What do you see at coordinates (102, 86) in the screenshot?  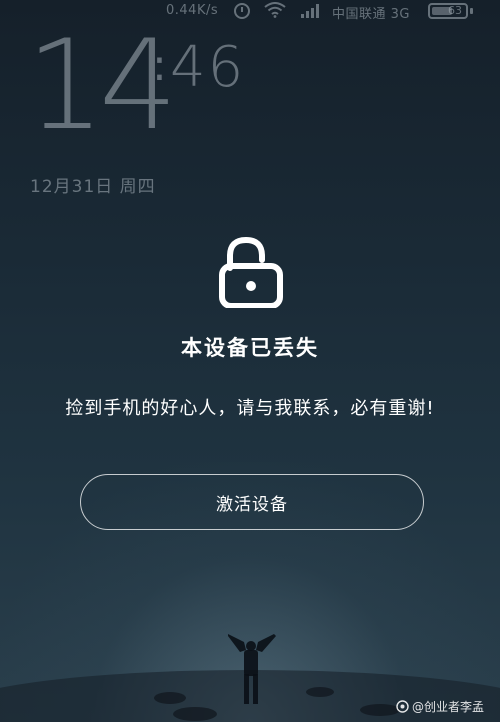 I see `clock-hours: 14` at bounding box center [102, 86].